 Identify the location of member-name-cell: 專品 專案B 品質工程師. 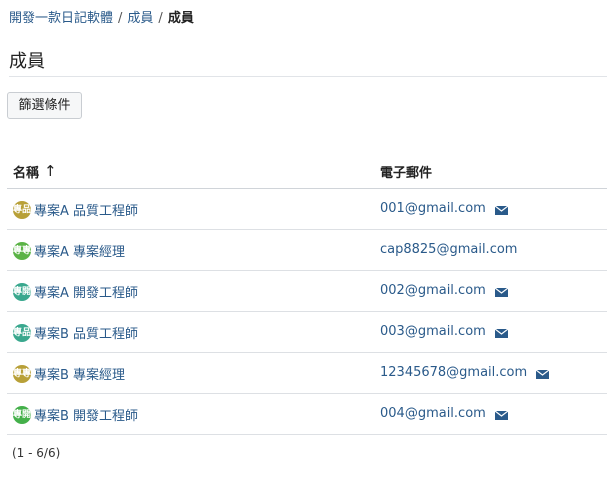
(75, 332).